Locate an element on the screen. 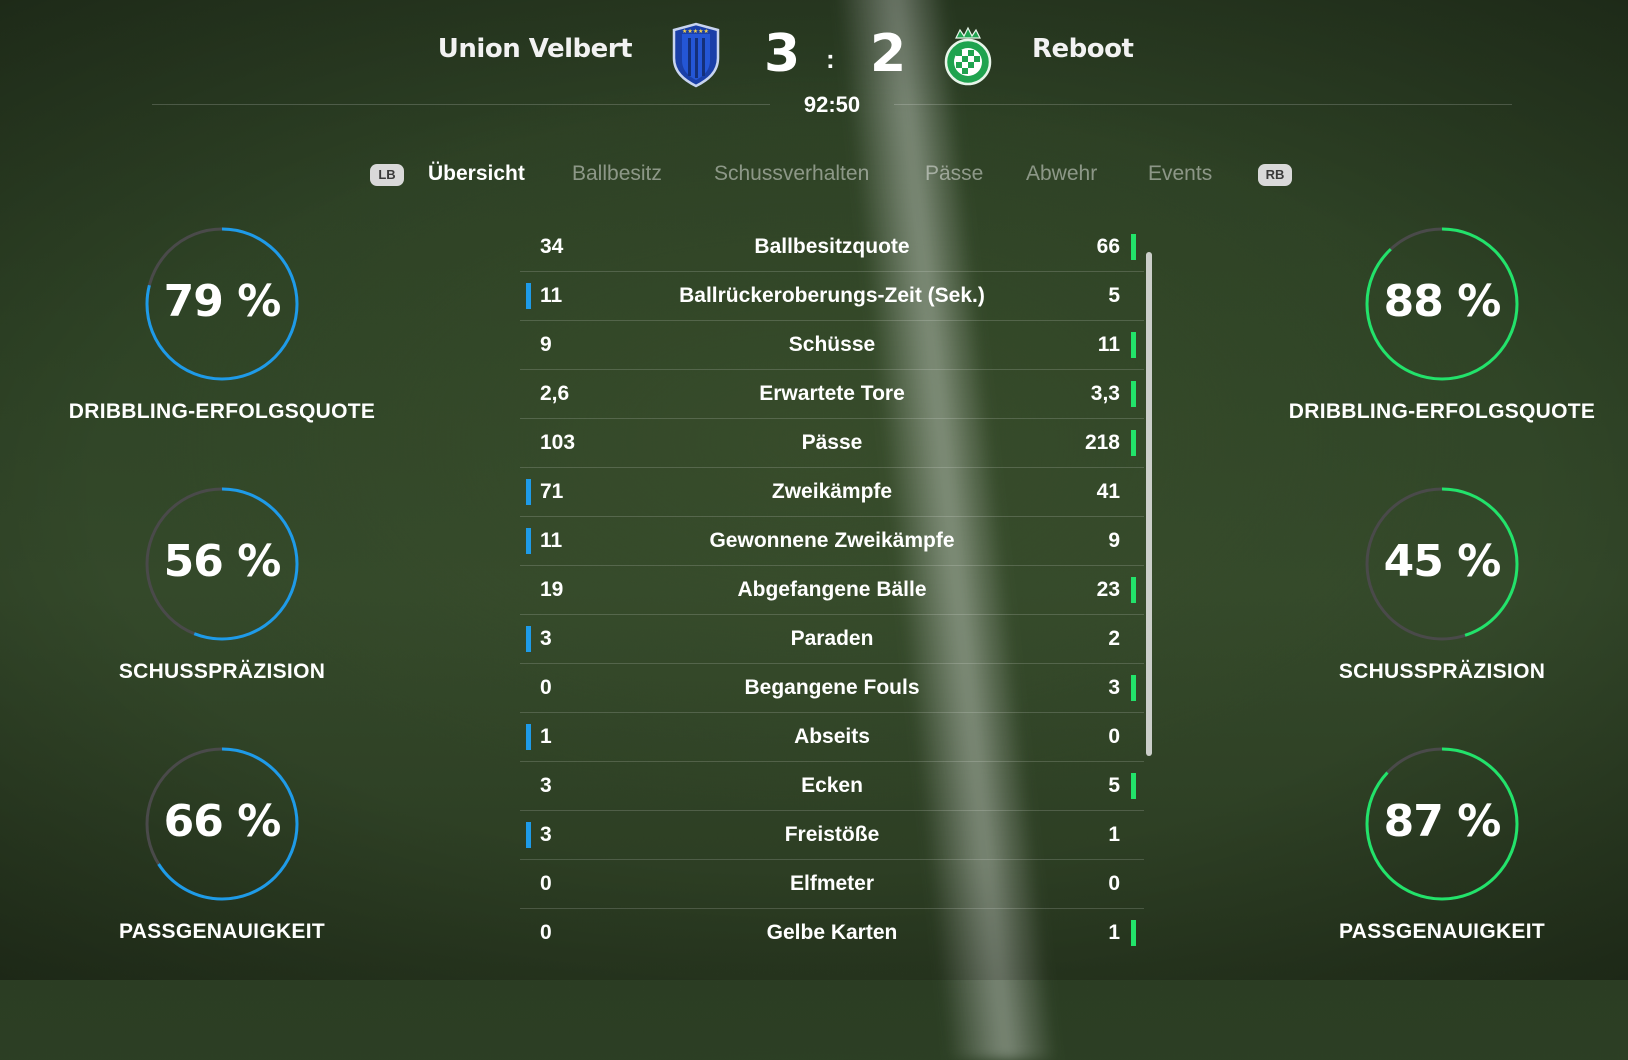 The width and height of the screenshot is (1628, 1060). stat-name: Zweikämpfe is located at coordinates (832, 491).